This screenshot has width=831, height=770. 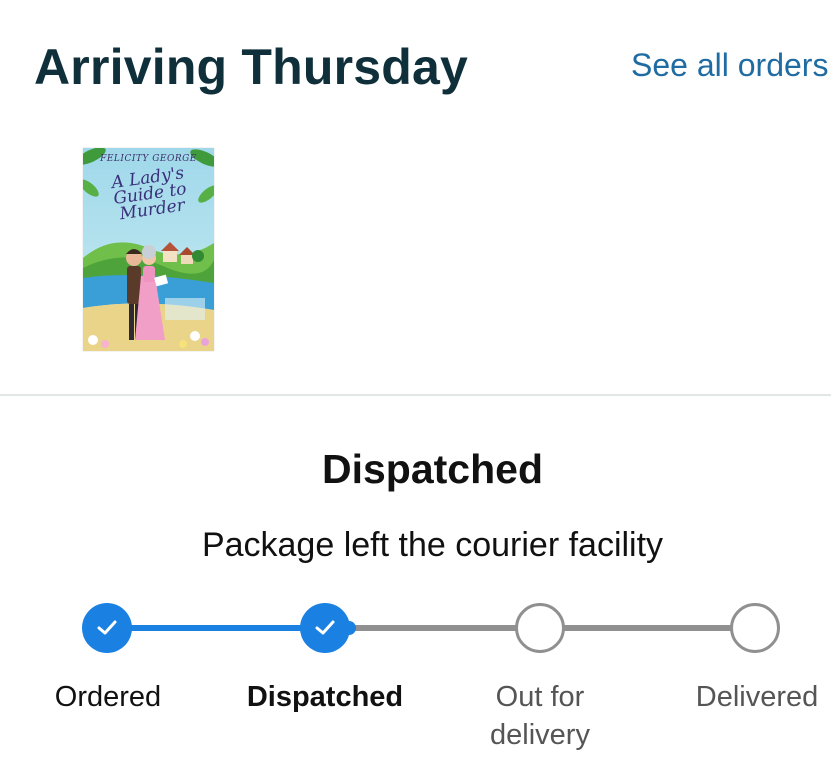 I want to click on section-divider, so click(x=415, y=395).